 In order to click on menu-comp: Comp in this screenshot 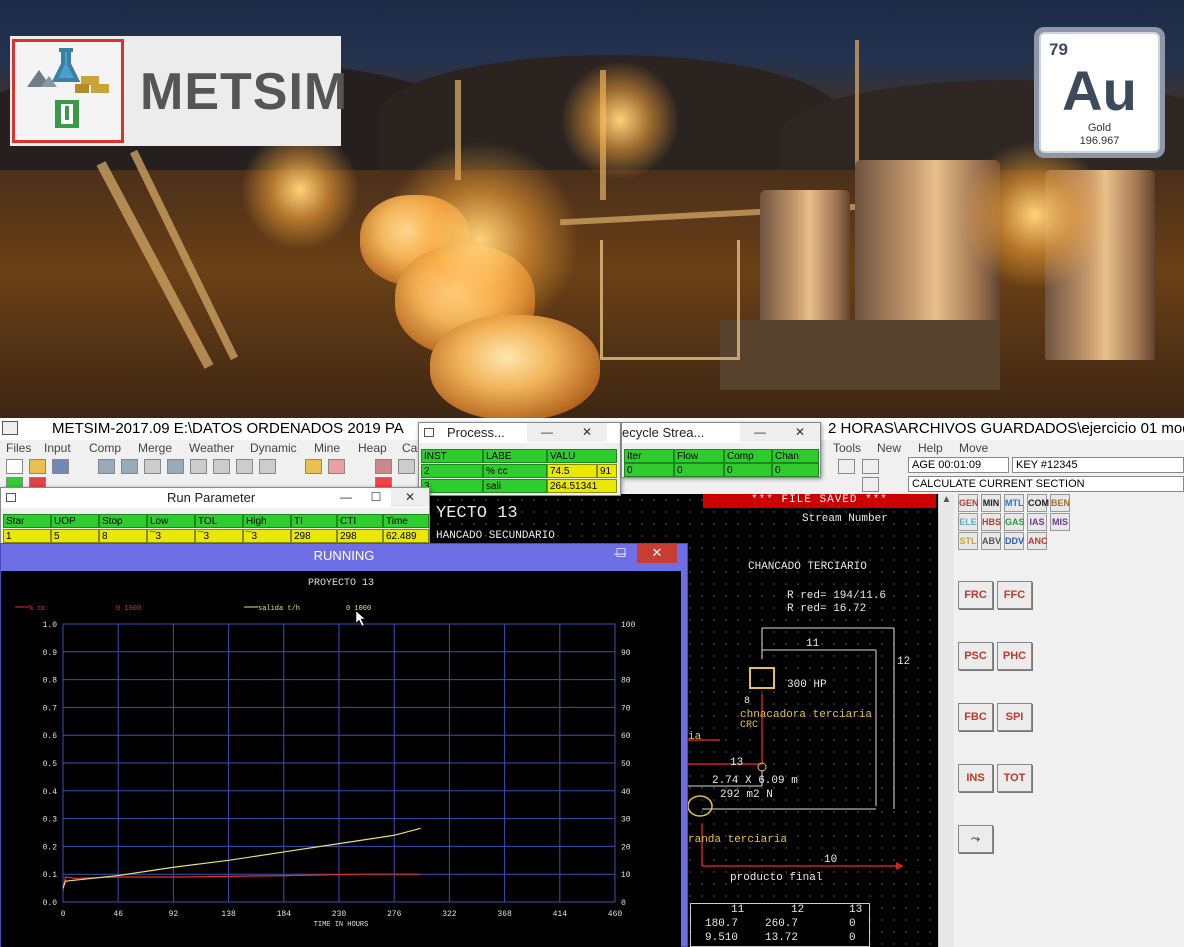, I will do `click(105, 448)`.